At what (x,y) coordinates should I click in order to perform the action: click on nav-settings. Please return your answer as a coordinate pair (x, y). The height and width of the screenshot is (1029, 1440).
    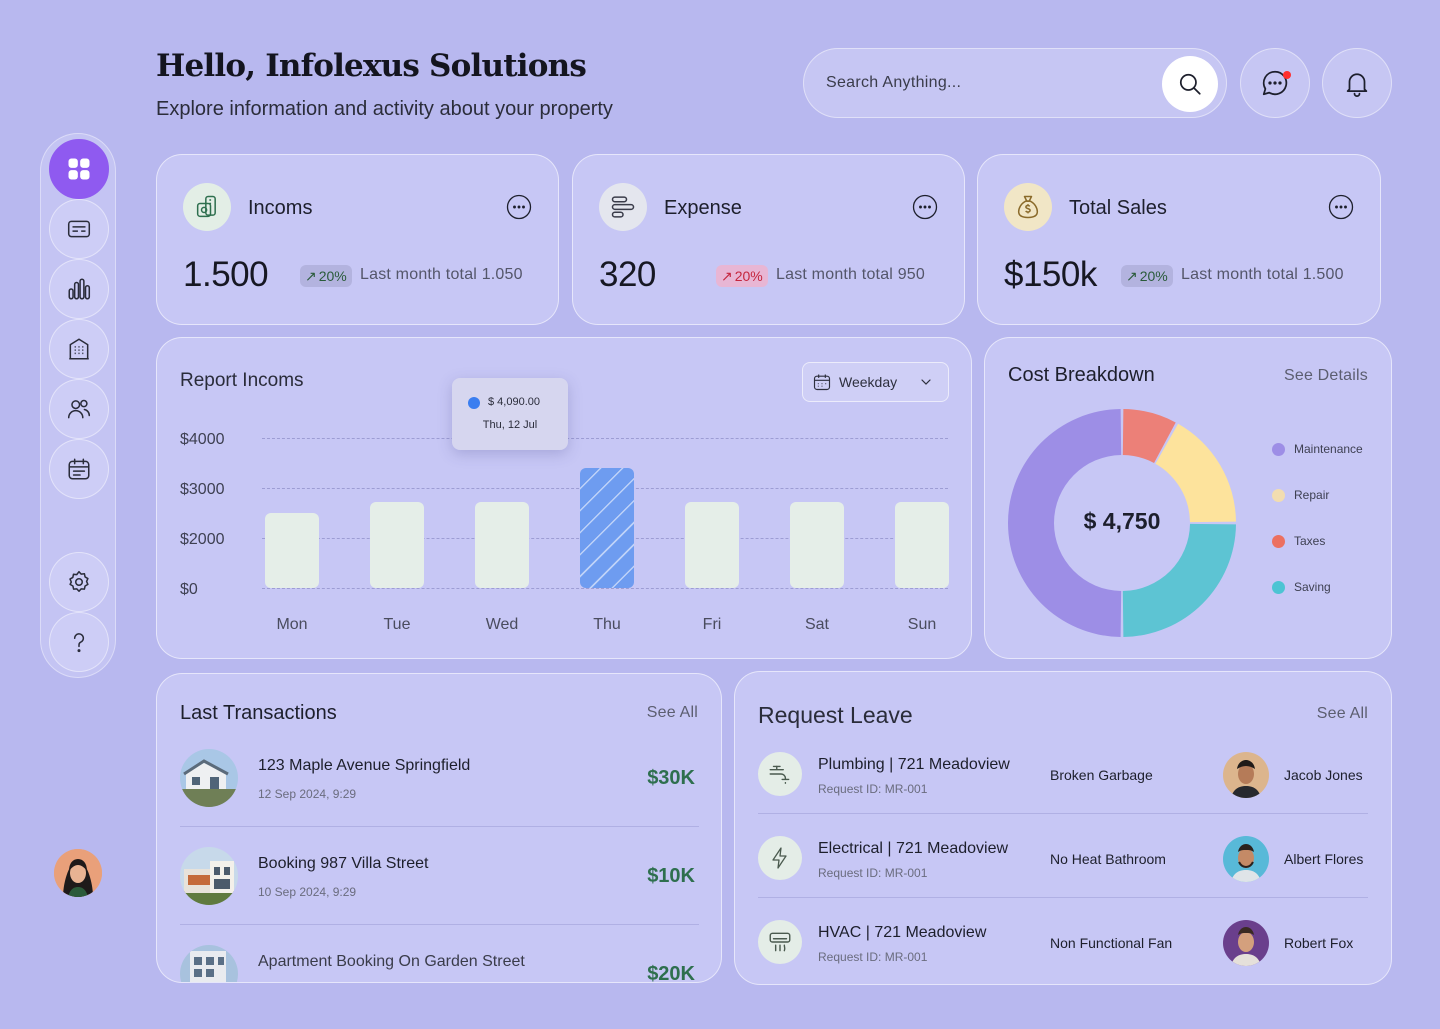
    Looking at the image, I should click on (79, 582).